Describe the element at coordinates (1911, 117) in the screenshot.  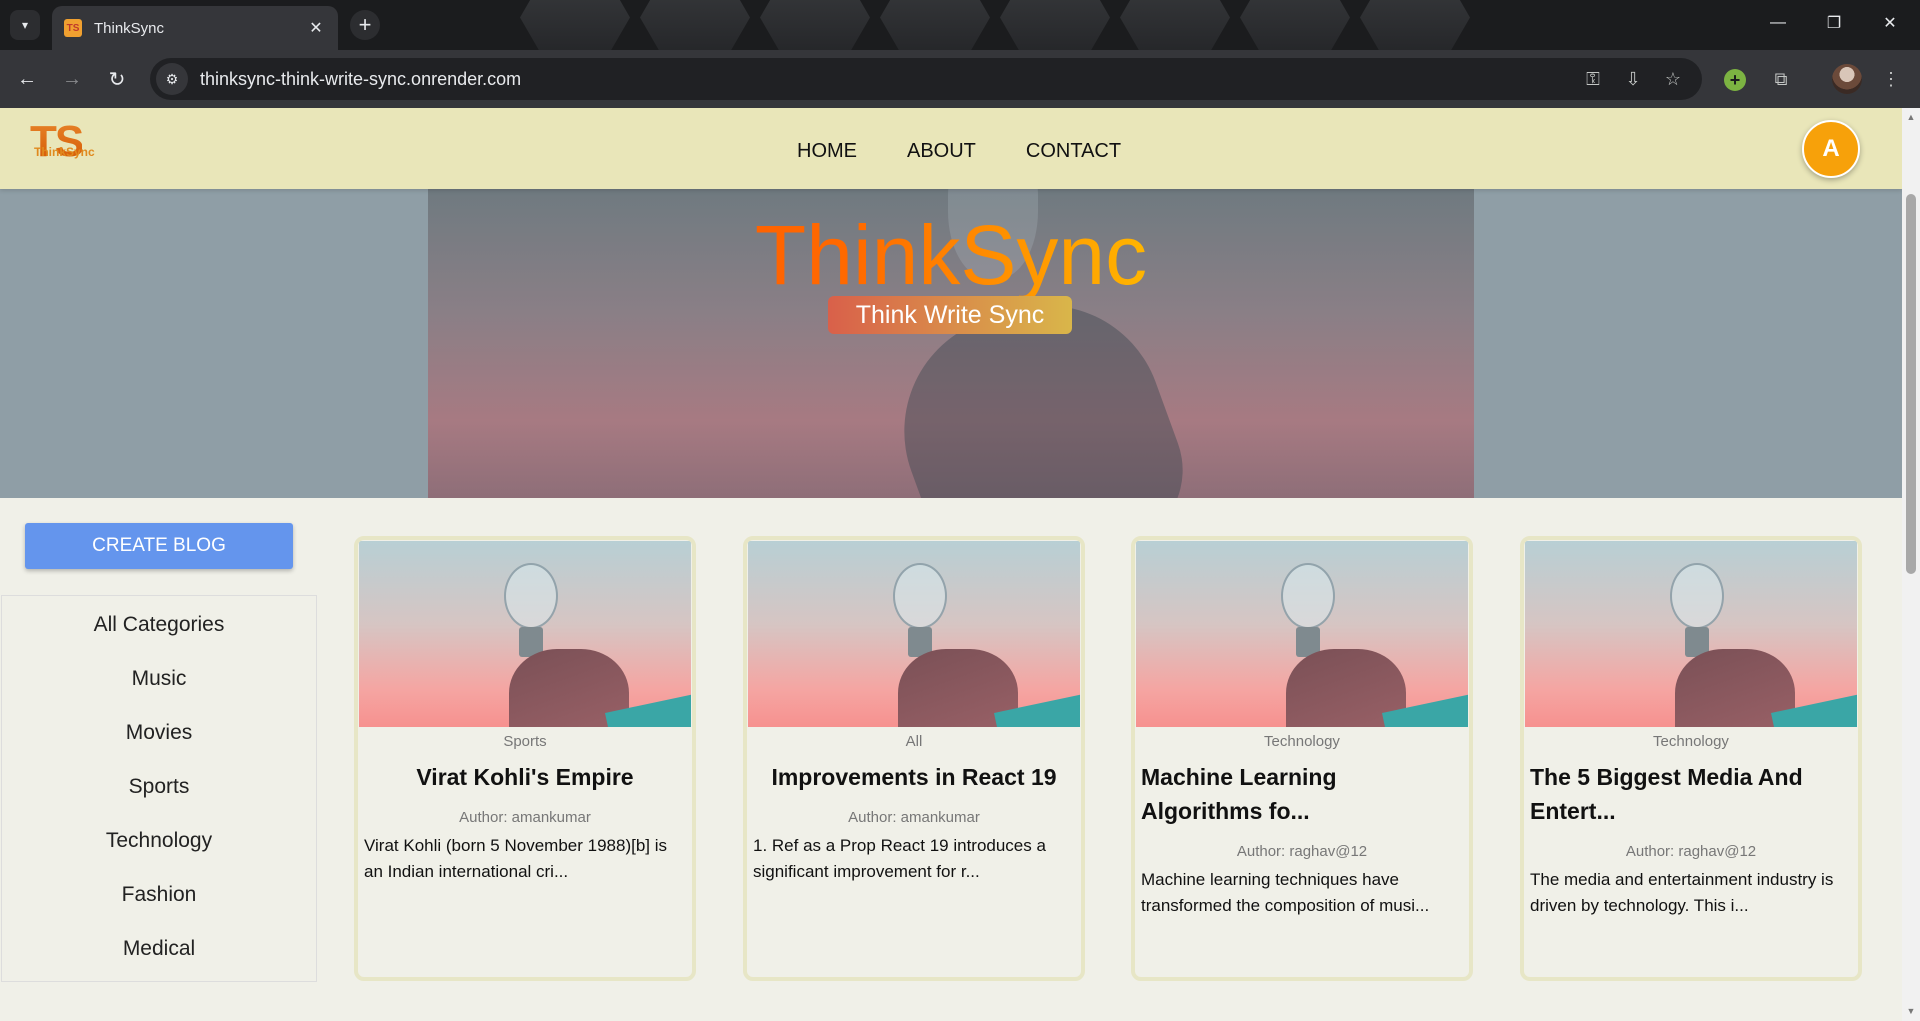
I see `scroll-up-icon: ▲` at that location.